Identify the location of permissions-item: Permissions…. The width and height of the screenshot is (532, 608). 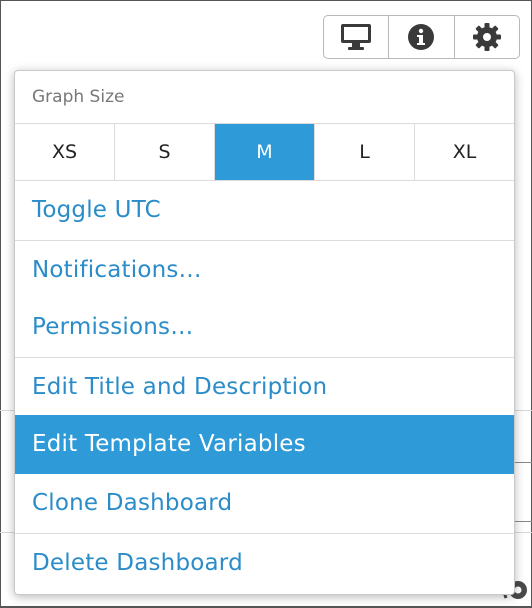
(264, 327).